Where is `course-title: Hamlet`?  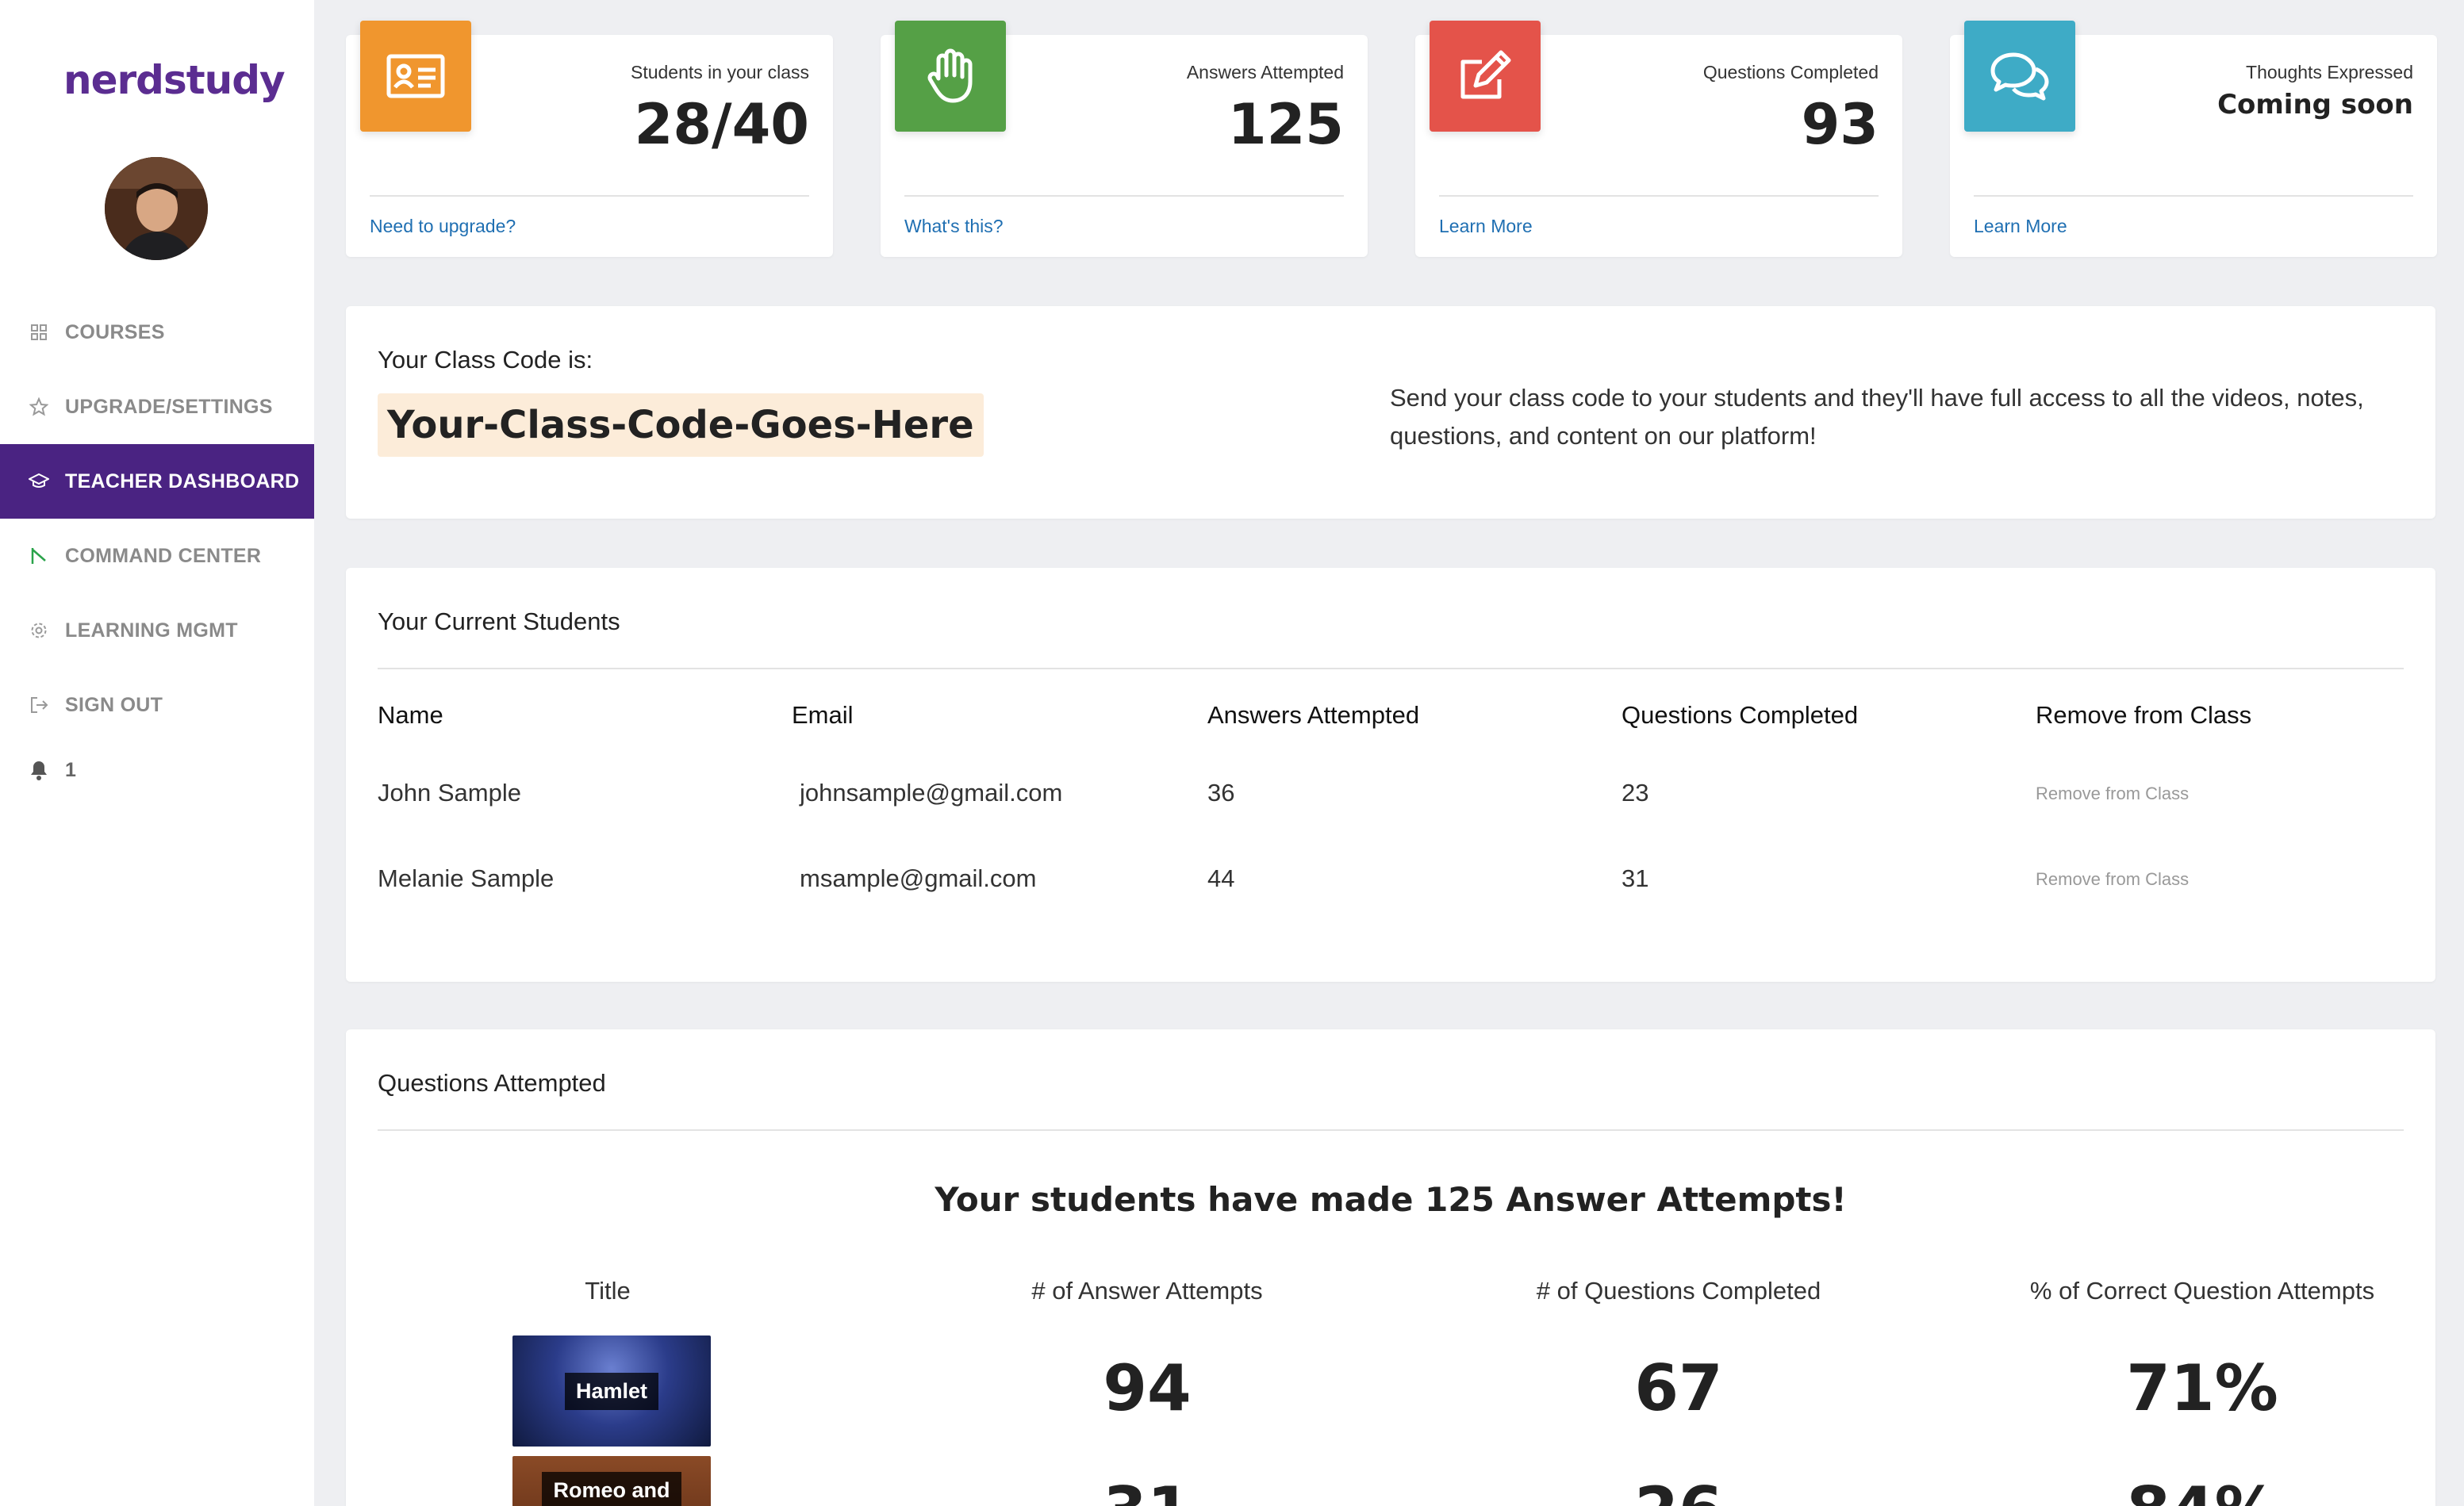
course-title: Hamlet is located at coordinates (611, 1391).